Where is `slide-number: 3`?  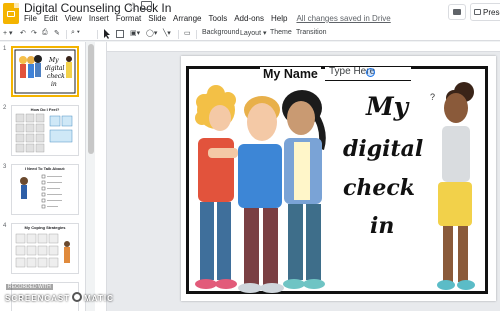 slide-number: 3 is located at coordinates (5, 167).